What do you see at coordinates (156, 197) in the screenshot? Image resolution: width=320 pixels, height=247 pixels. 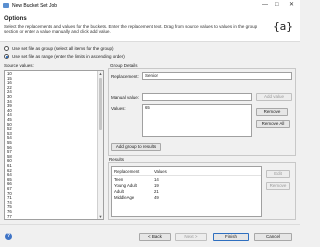 I see `result-value-cell: 49` at bounding box center [156, 197].